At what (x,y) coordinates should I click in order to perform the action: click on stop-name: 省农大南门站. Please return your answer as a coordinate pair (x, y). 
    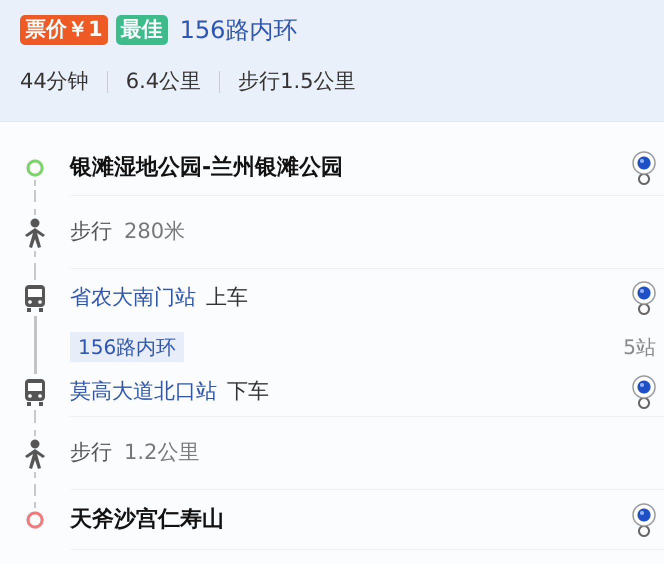
    Looking at the image, I should click on (133, 298).